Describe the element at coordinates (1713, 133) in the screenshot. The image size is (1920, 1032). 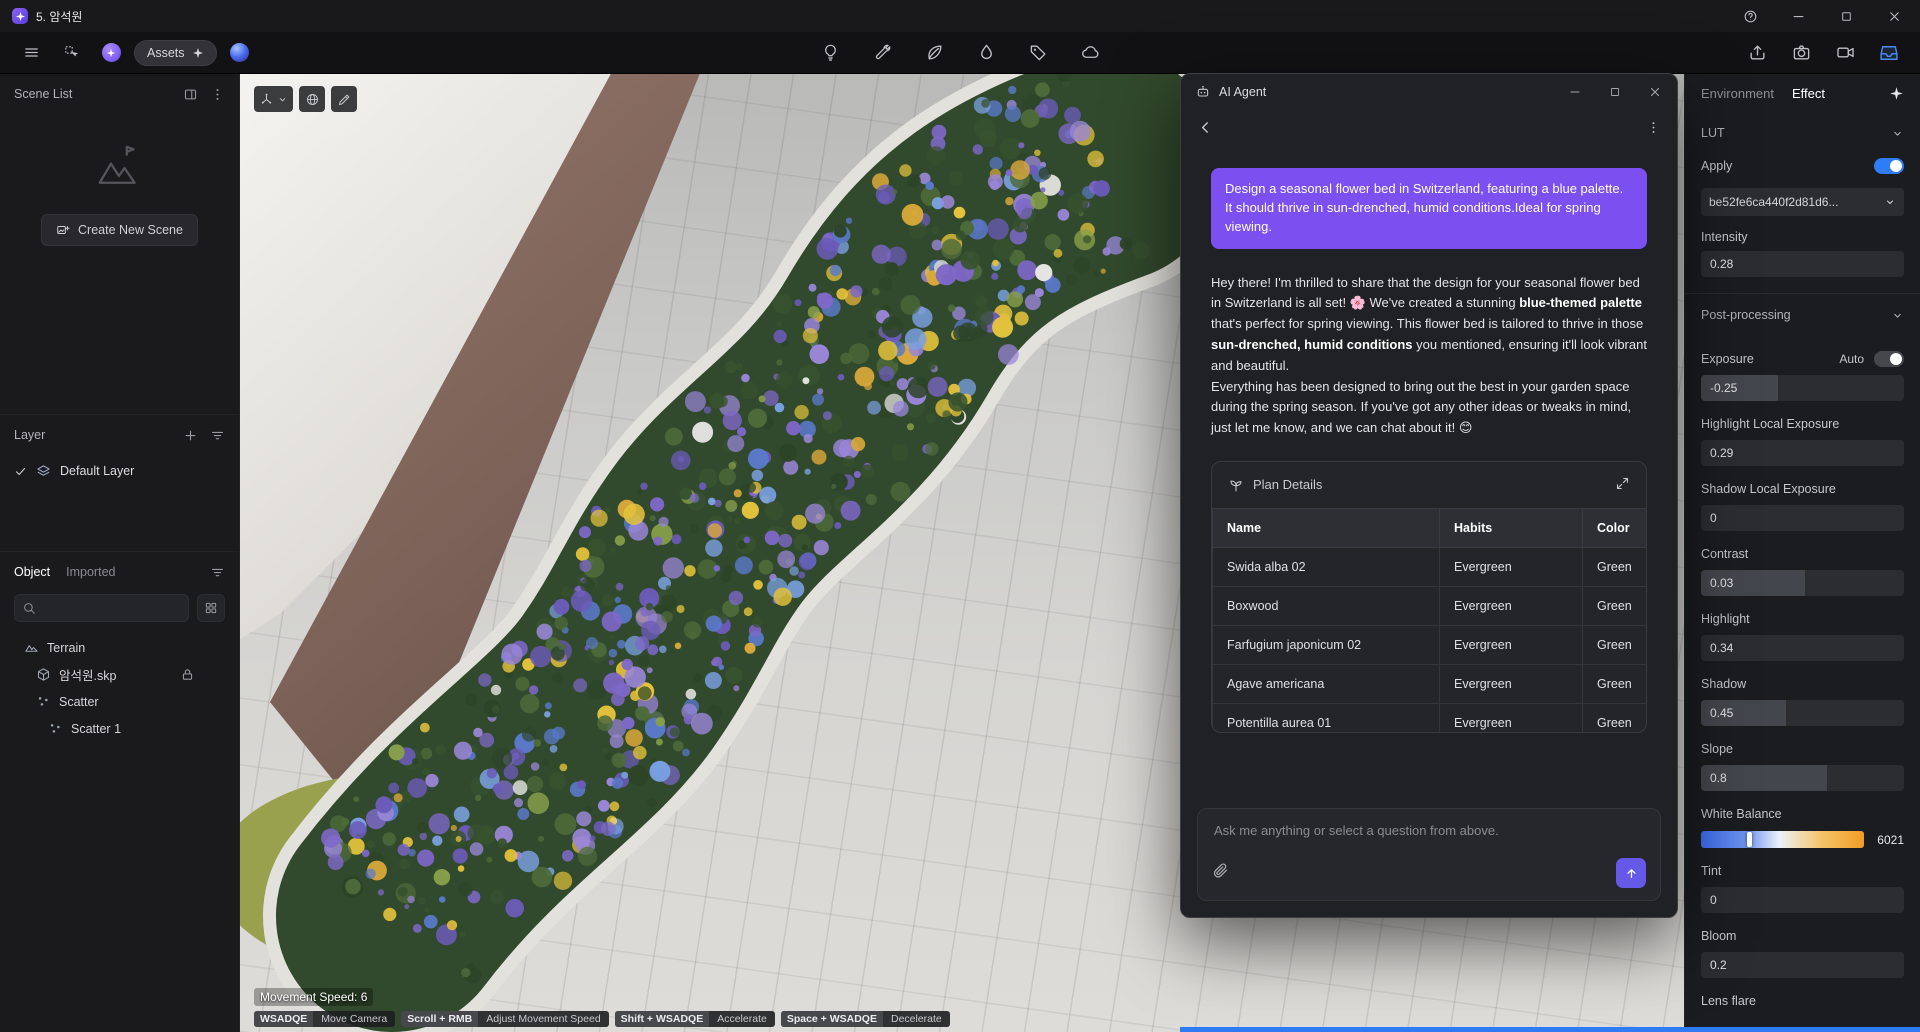
I see `lut-title: LUT` at that location.